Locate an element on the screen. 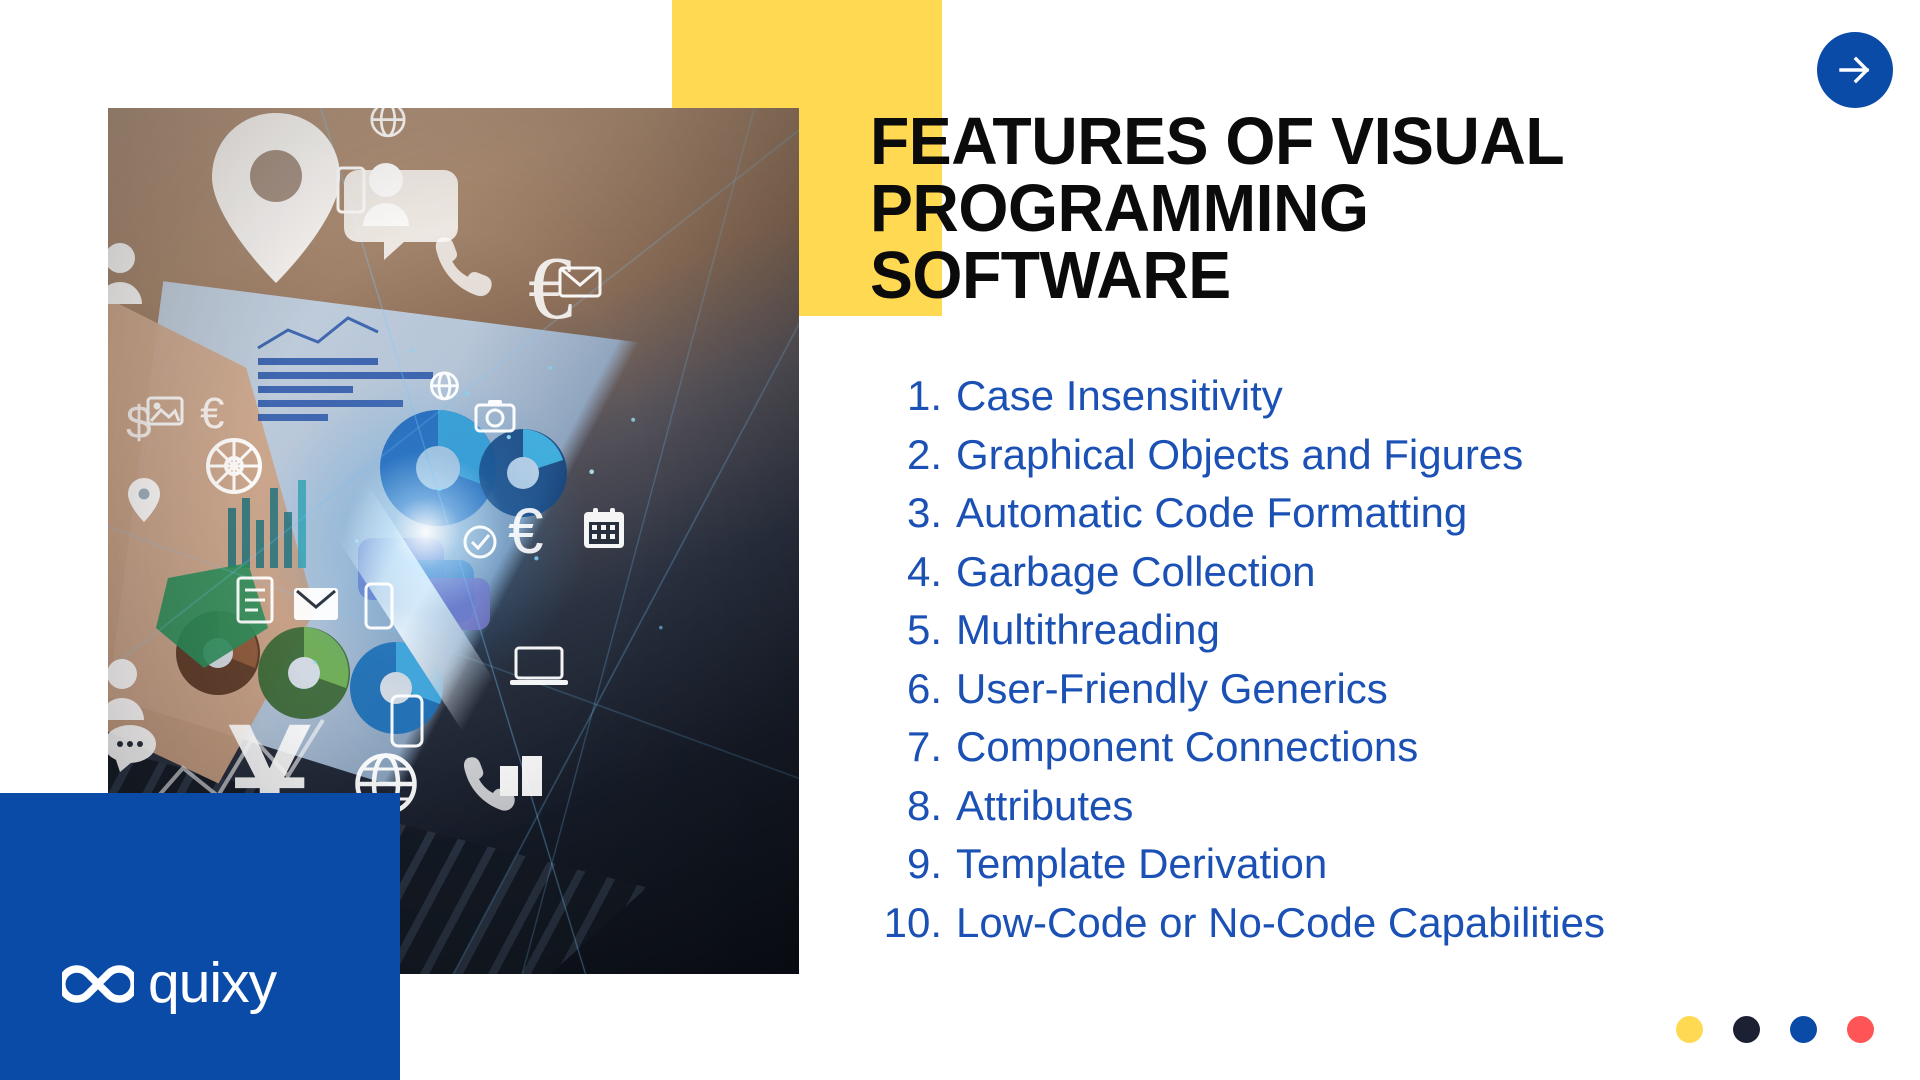  list-item-number: 4. is located at coordinates (924, 571).